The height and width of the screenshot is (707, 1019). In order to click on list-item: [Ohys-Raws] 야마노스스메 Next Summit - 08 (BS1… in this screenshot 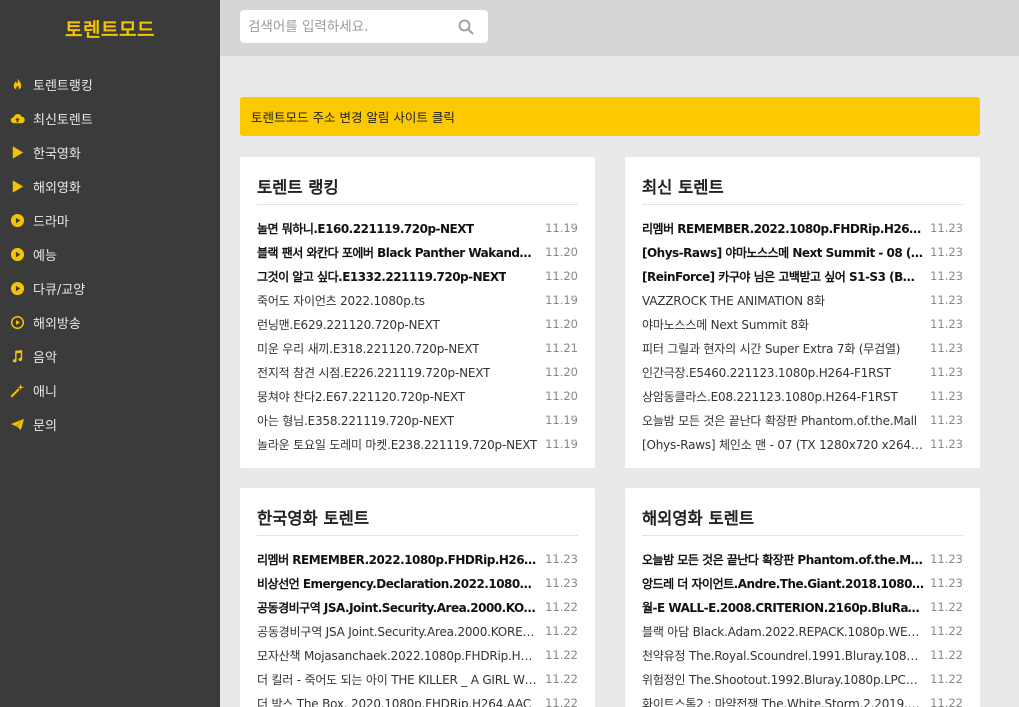, I will do `click(802, 252)`.